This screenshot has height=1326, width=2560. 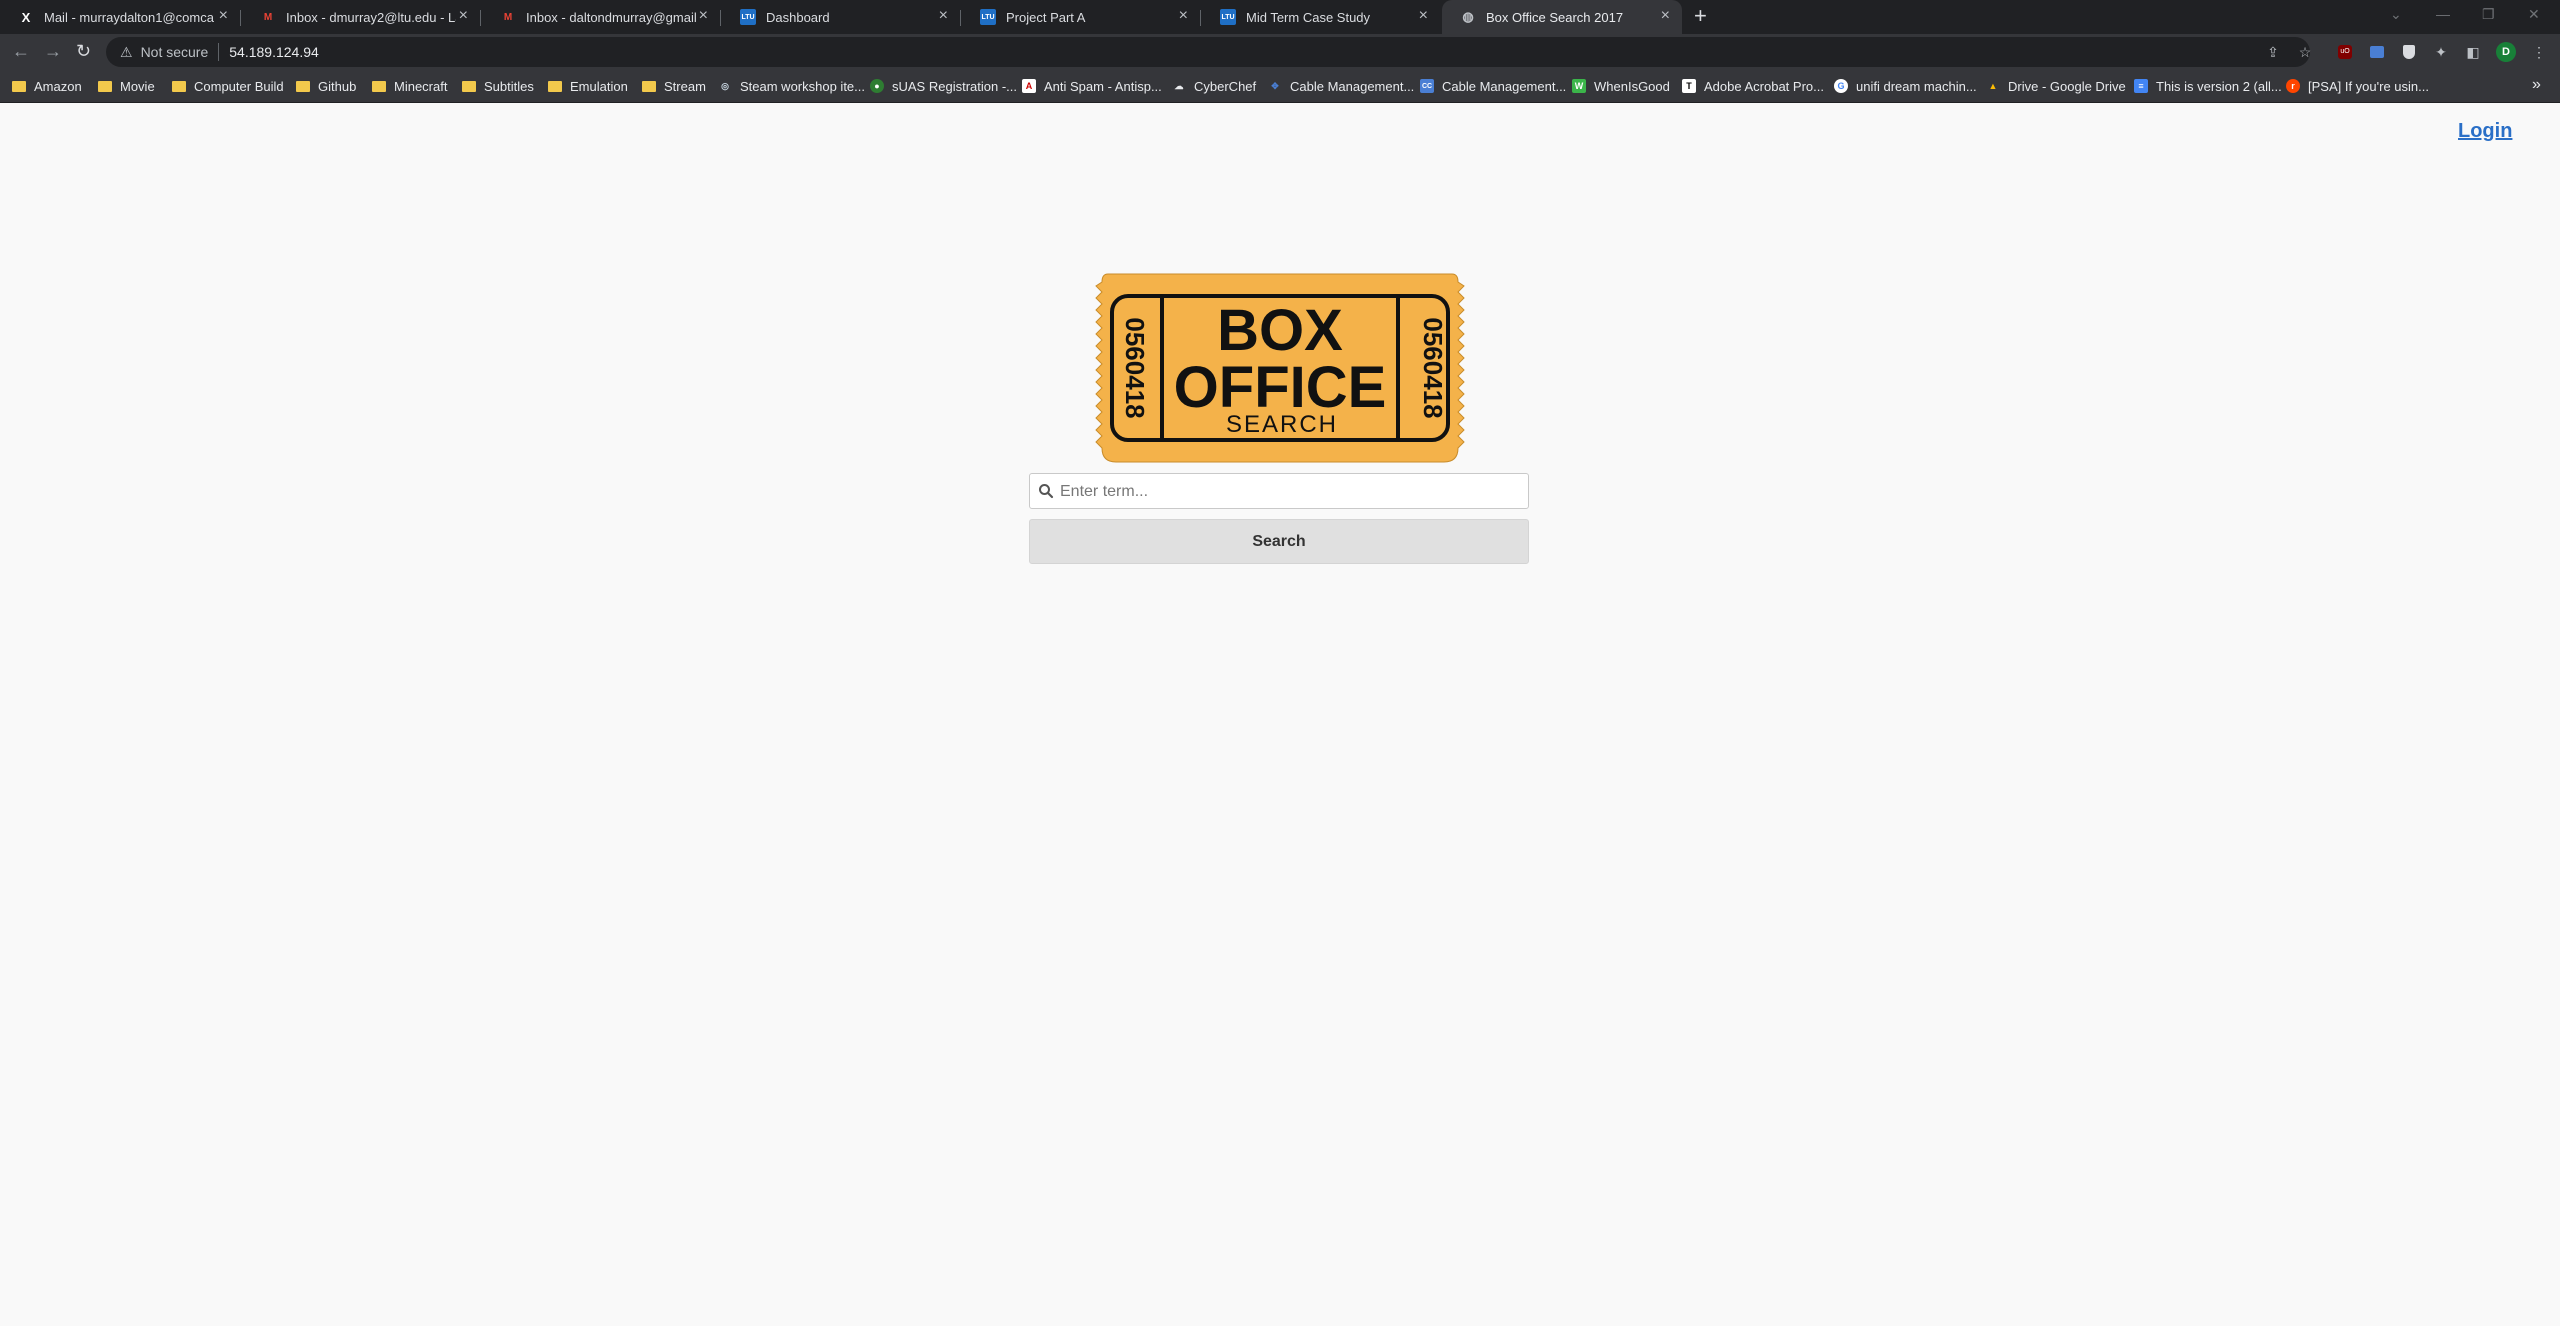 What do you see at coordinates (1579, 86) in the screenshot?
I see `whenisgood-icon: W` at bounding box center [1579, 86].